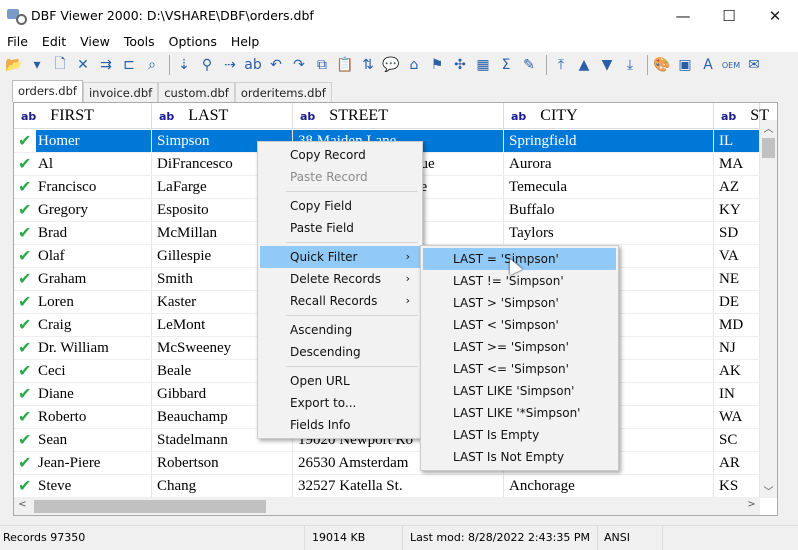  What do you see at coordinates (737, 164) in the screenshot?
I see `cell-st: MA` at bounding box center [737, 164].